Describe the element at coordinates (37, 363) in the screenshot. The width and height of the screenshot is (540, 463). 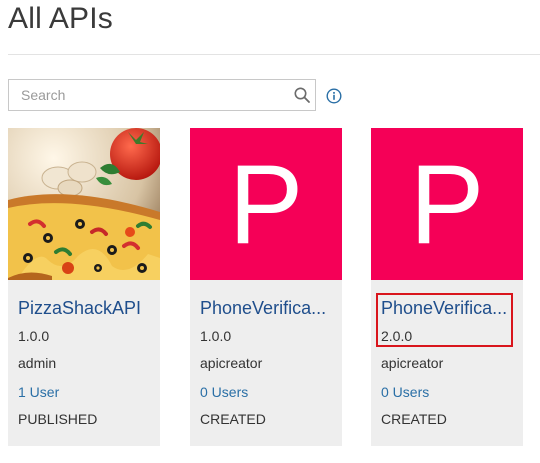
I see `api-owner: admin` at that location.